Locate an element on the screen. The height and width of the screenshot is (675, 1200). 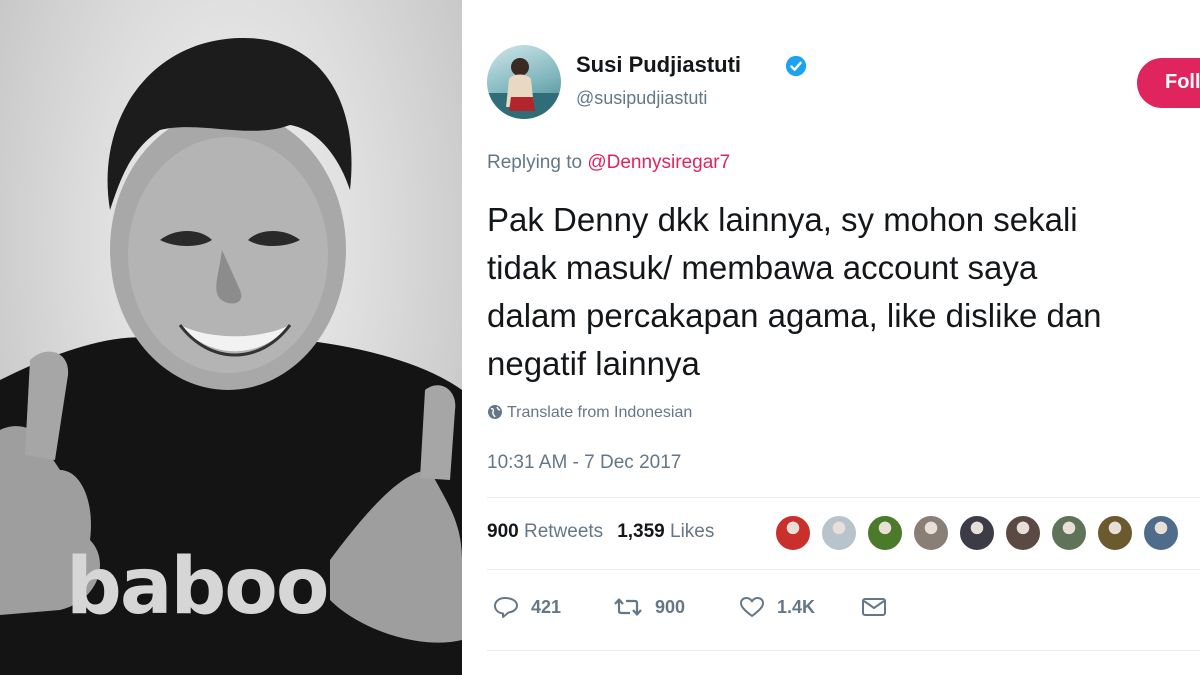
like-button: 1.4K is located at coordinates (777, 607).